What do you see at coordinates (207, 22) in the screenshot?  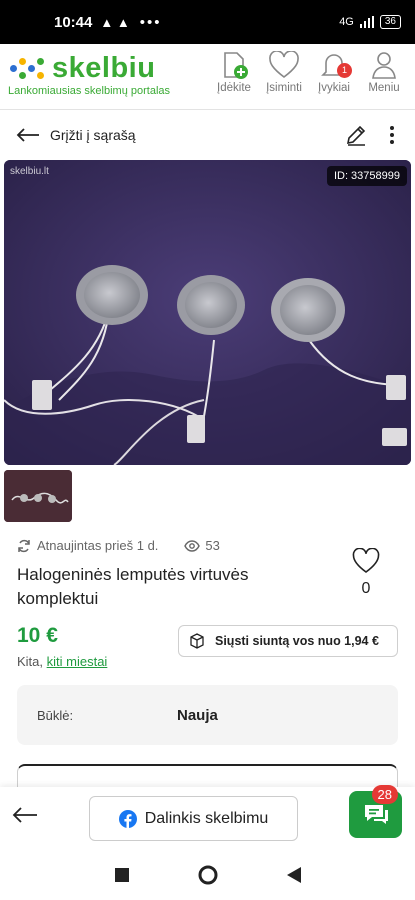 I see `status-bar: 10:44 ▲ ▲ ••• 4G 36` at bounding box center [207, 22].